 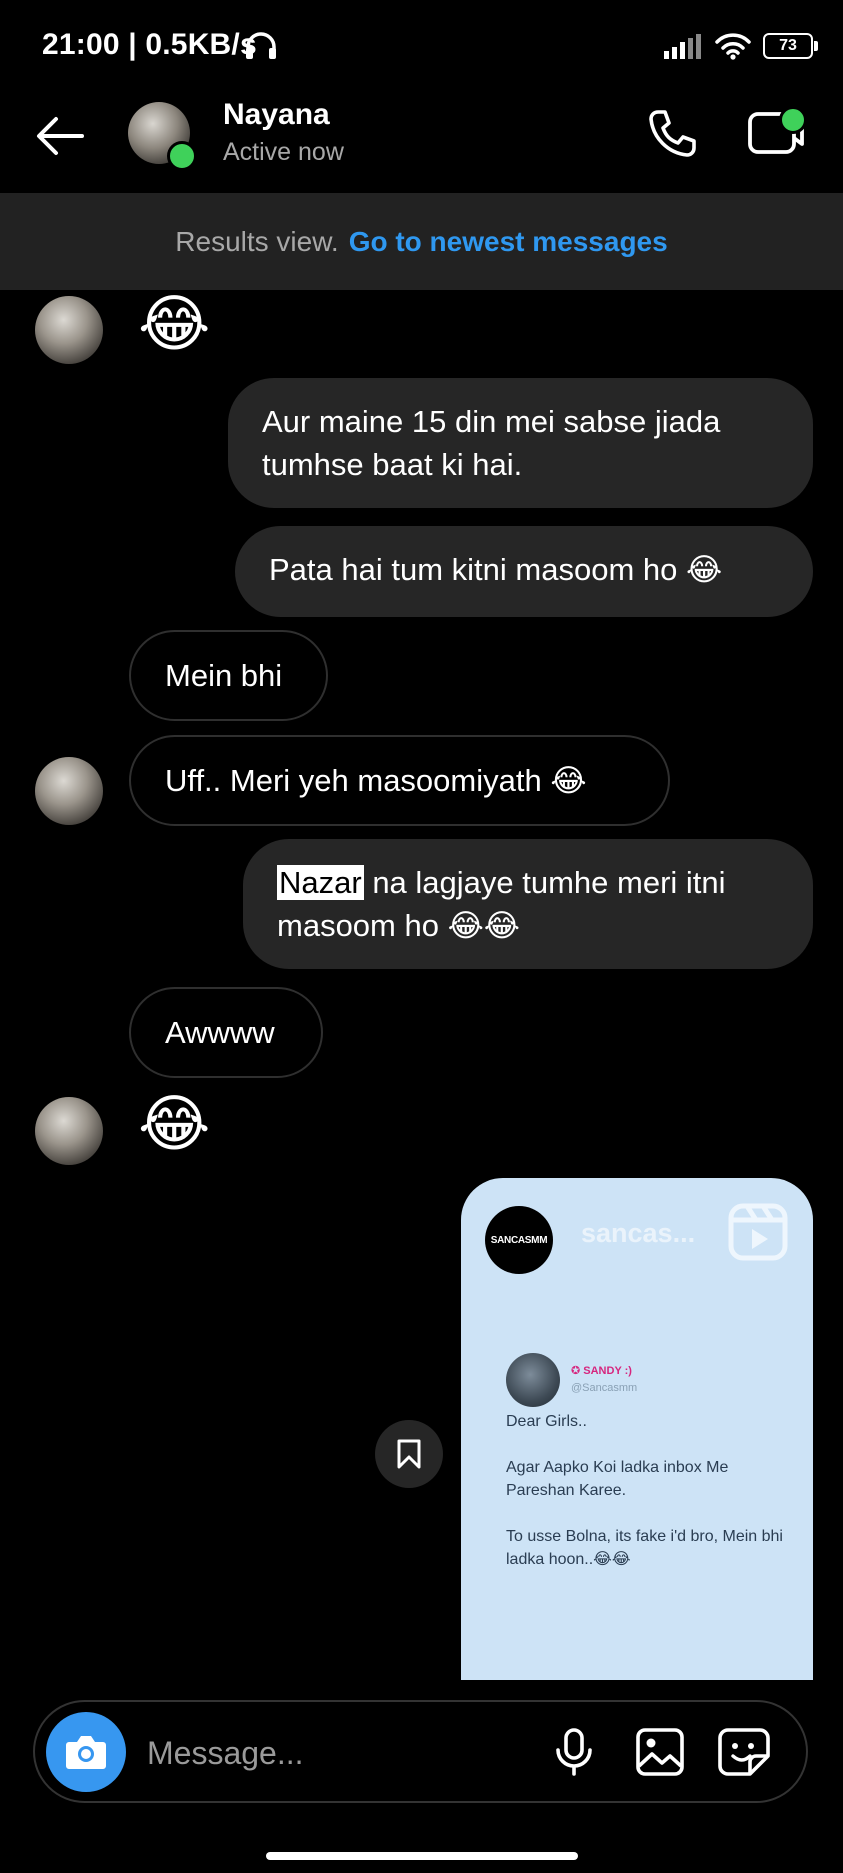 What do you see at coordinates (226, 1032) in the screenshot?
I see `message-bubble-incoming: Awwww` at bounding box center [226, 1032].